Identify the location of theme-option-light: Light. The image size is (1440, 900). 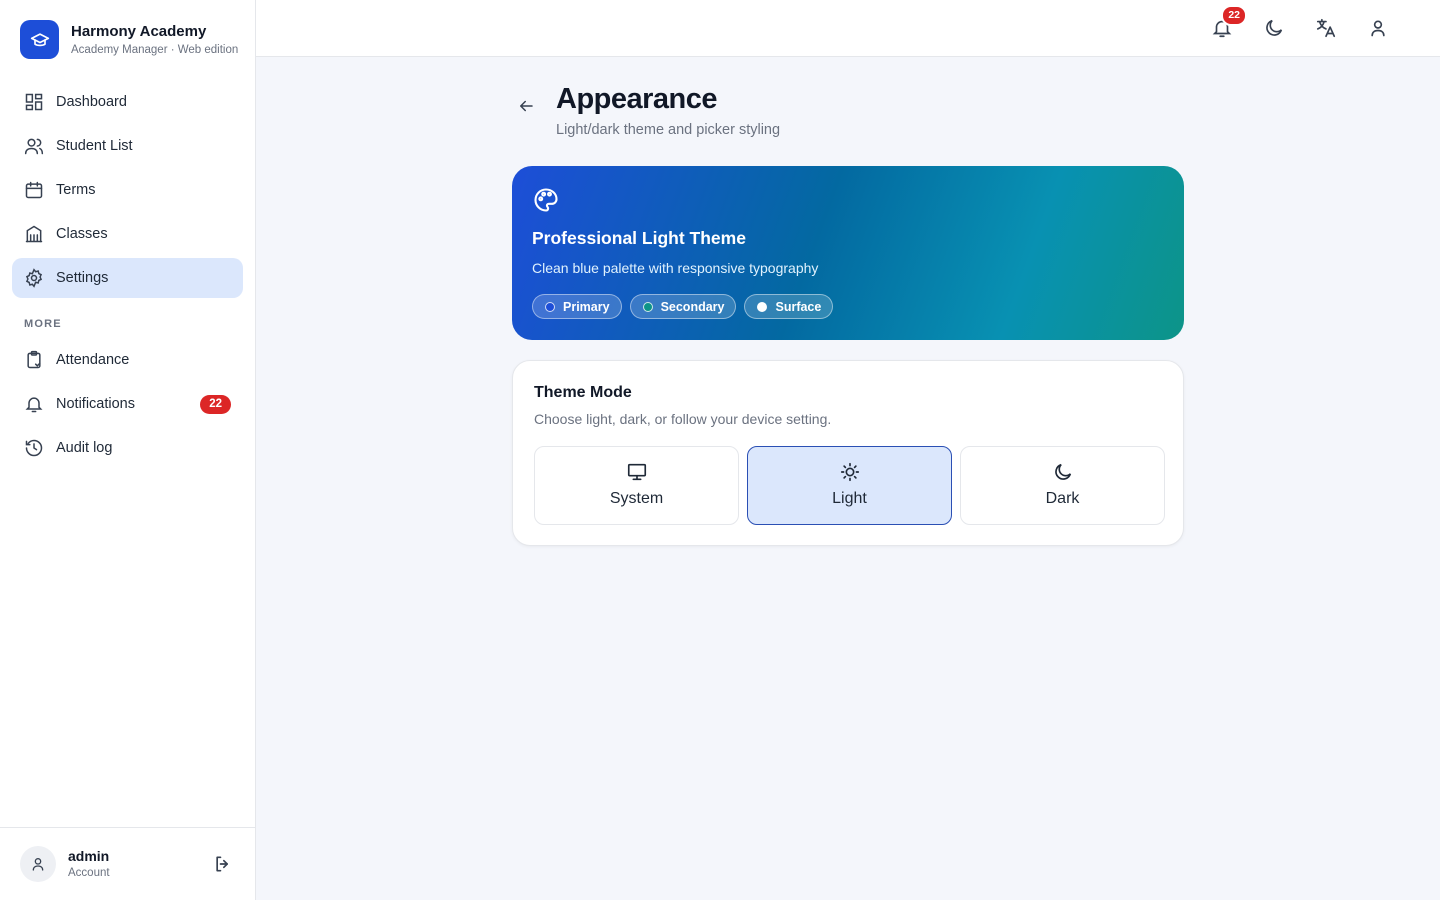
(849, 485).